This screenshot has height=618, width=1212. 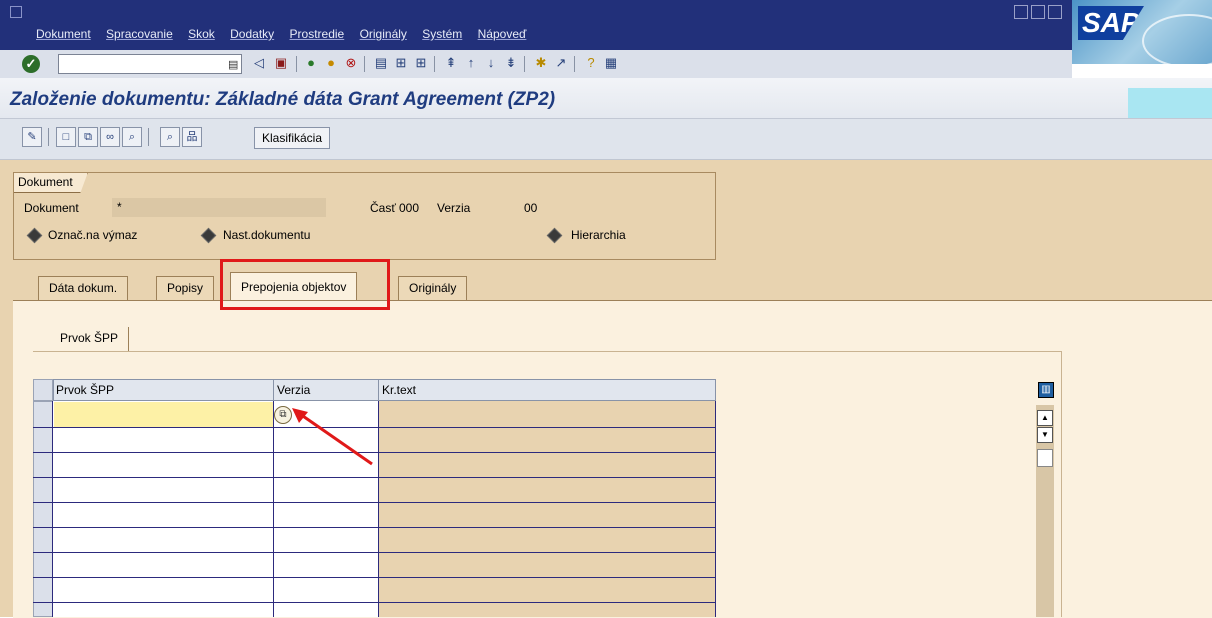 I want to click on menu-spracovanie: Spracovanie, so click(x=139, y=34).